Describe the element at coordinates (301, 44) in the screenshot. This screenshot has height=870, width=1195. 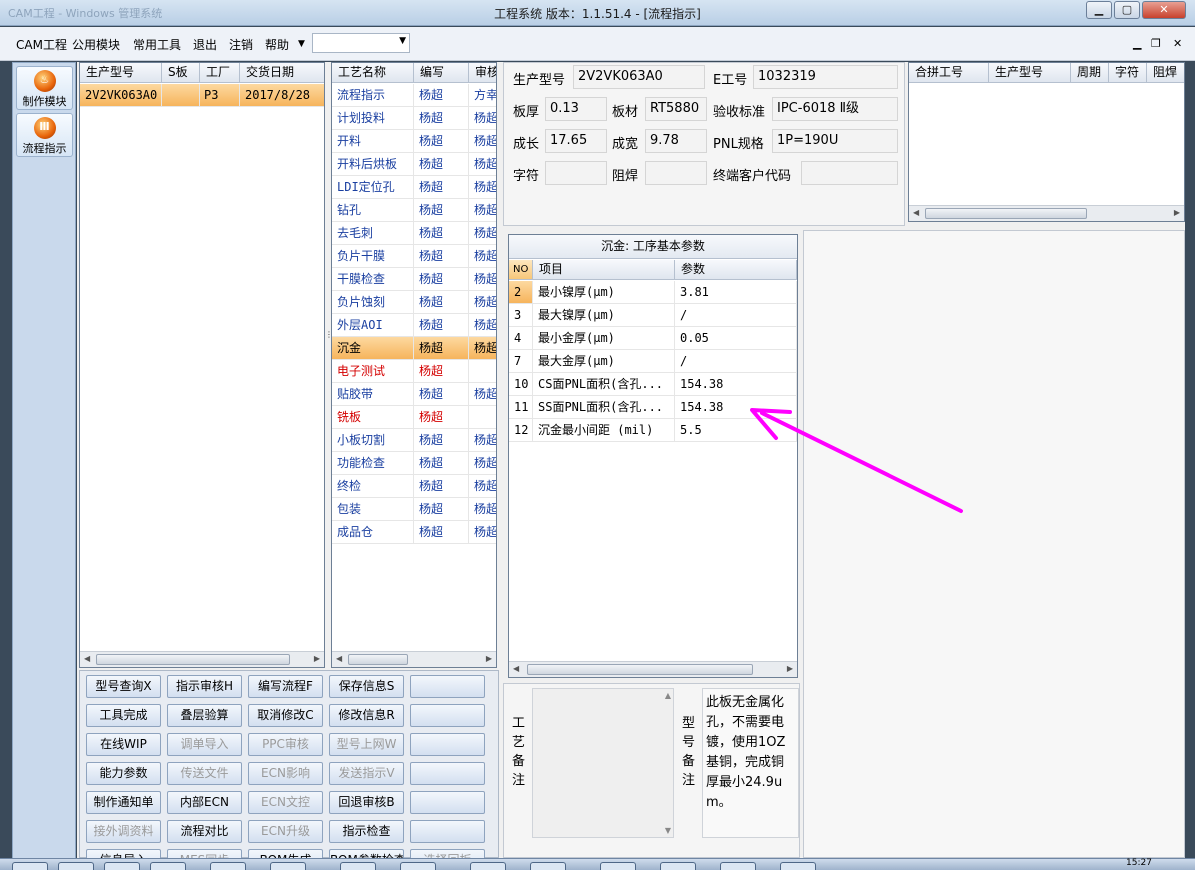
I see `menu-overflow-icon: ▼` at that location.